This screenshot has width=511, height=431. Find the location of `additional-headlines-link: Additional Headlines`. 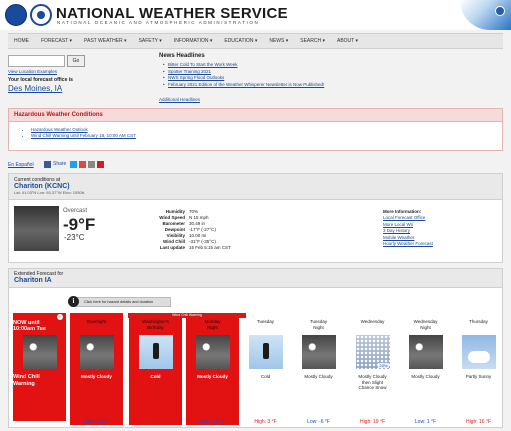

additional-headlines-link: Additional Headlines is located at coordinates (179, 99).